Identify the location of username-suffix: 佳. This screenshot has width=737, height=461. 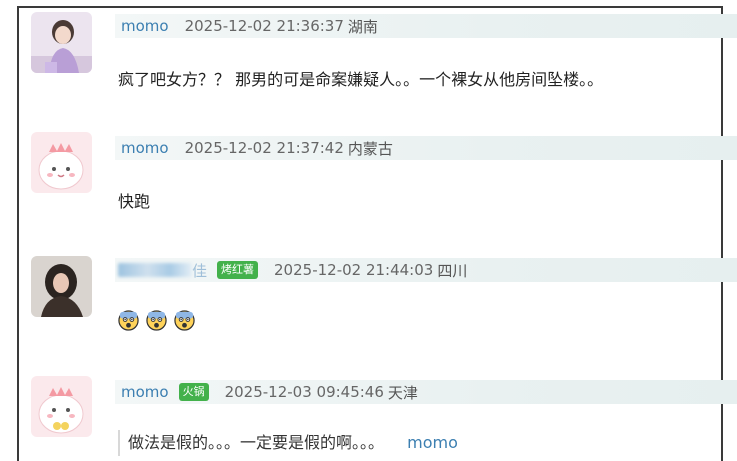
(200, 270).